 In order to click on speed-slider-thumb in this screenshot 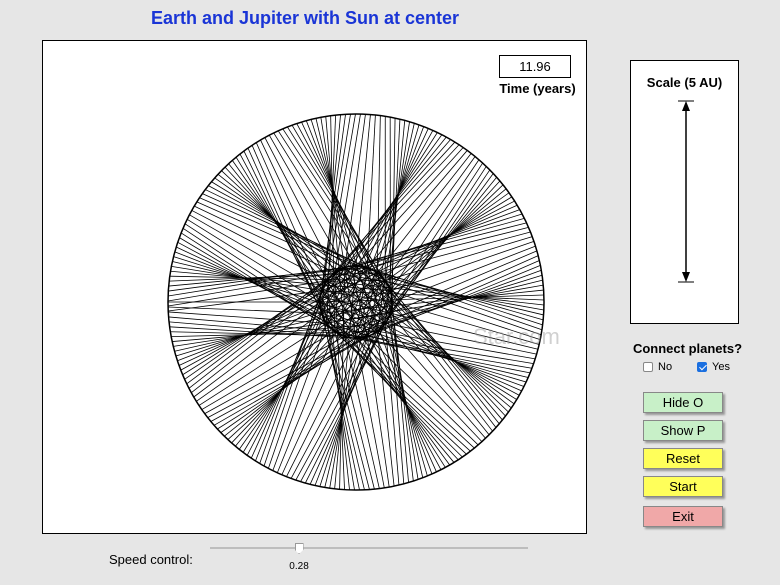, I will do `click(299, 548)`.